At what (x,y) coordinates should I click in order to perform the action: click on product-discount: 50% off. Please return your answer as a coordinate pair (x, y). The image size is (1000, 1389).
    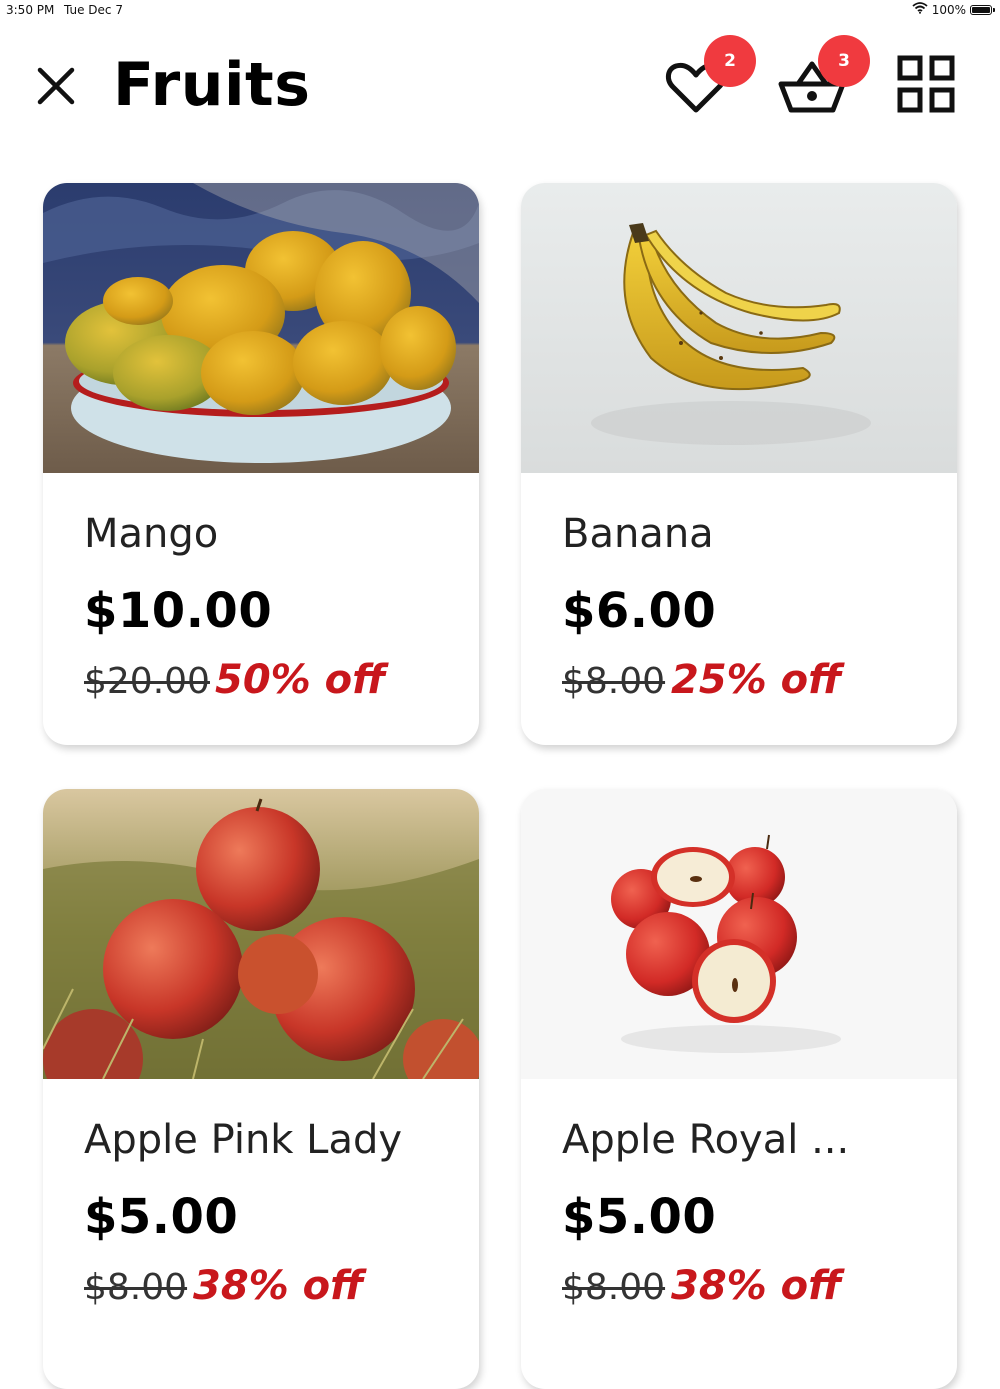
    Looking at the image, I should click on (300, 680).